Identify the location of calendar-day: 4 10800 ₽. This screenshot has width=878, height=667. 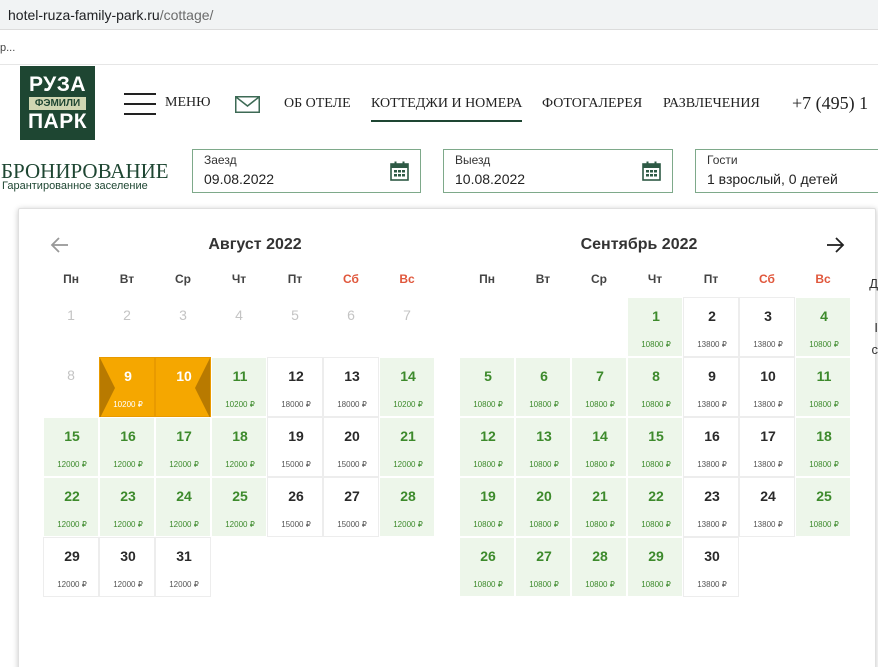
(823, 327).